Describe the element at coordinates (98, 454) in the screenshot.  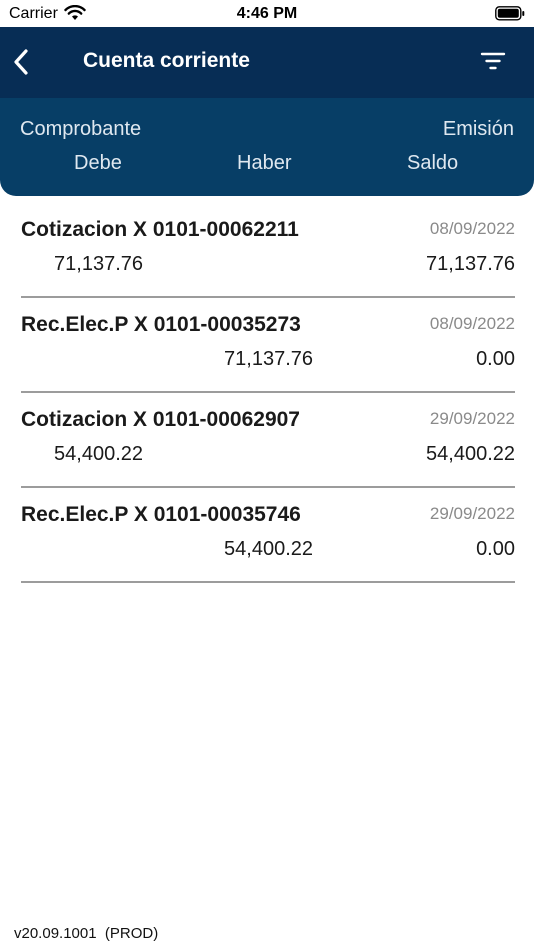
I see `debe-value: 54,400.22` at that location.